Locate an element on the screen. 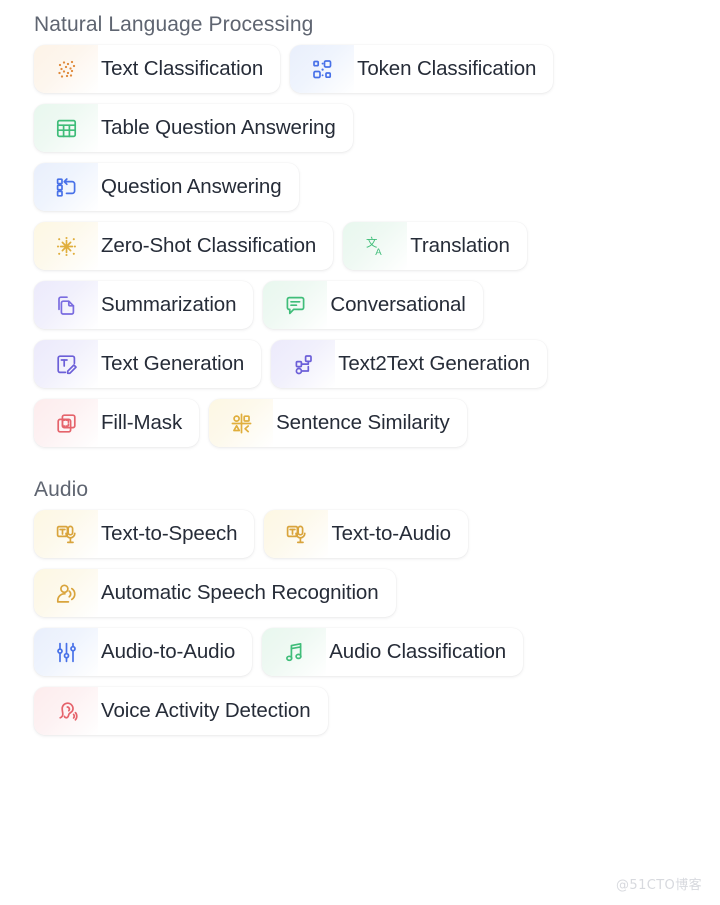 Image resolution: width=720 pixels, height=905 pixels. task-tag-conversational: Conversational is located at coordinates (373, 305).